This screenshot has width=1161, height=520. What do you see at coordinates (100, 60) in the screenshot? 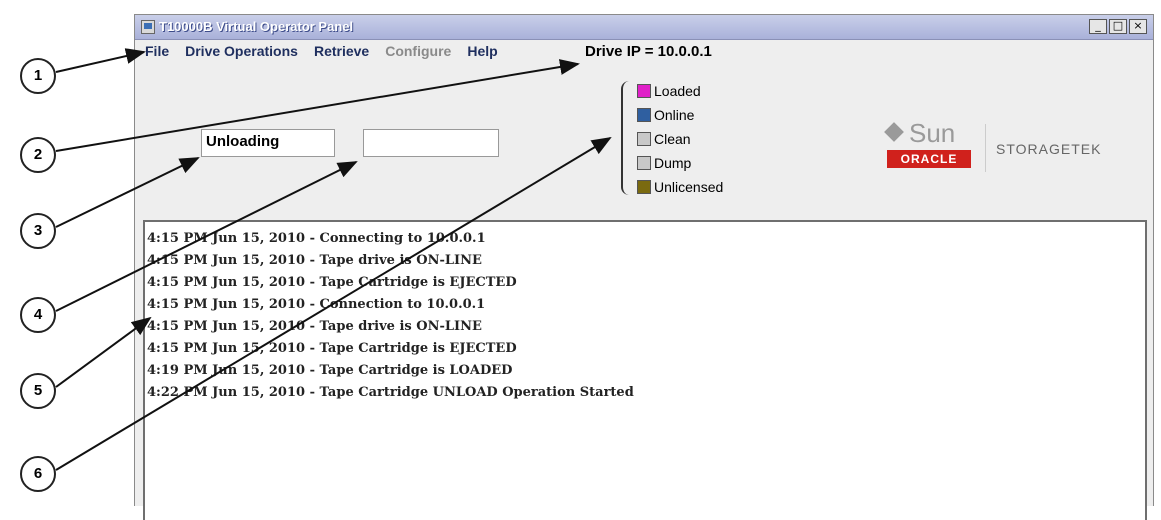
I see `callout-1-arrow` at bounding box center [100, 60].